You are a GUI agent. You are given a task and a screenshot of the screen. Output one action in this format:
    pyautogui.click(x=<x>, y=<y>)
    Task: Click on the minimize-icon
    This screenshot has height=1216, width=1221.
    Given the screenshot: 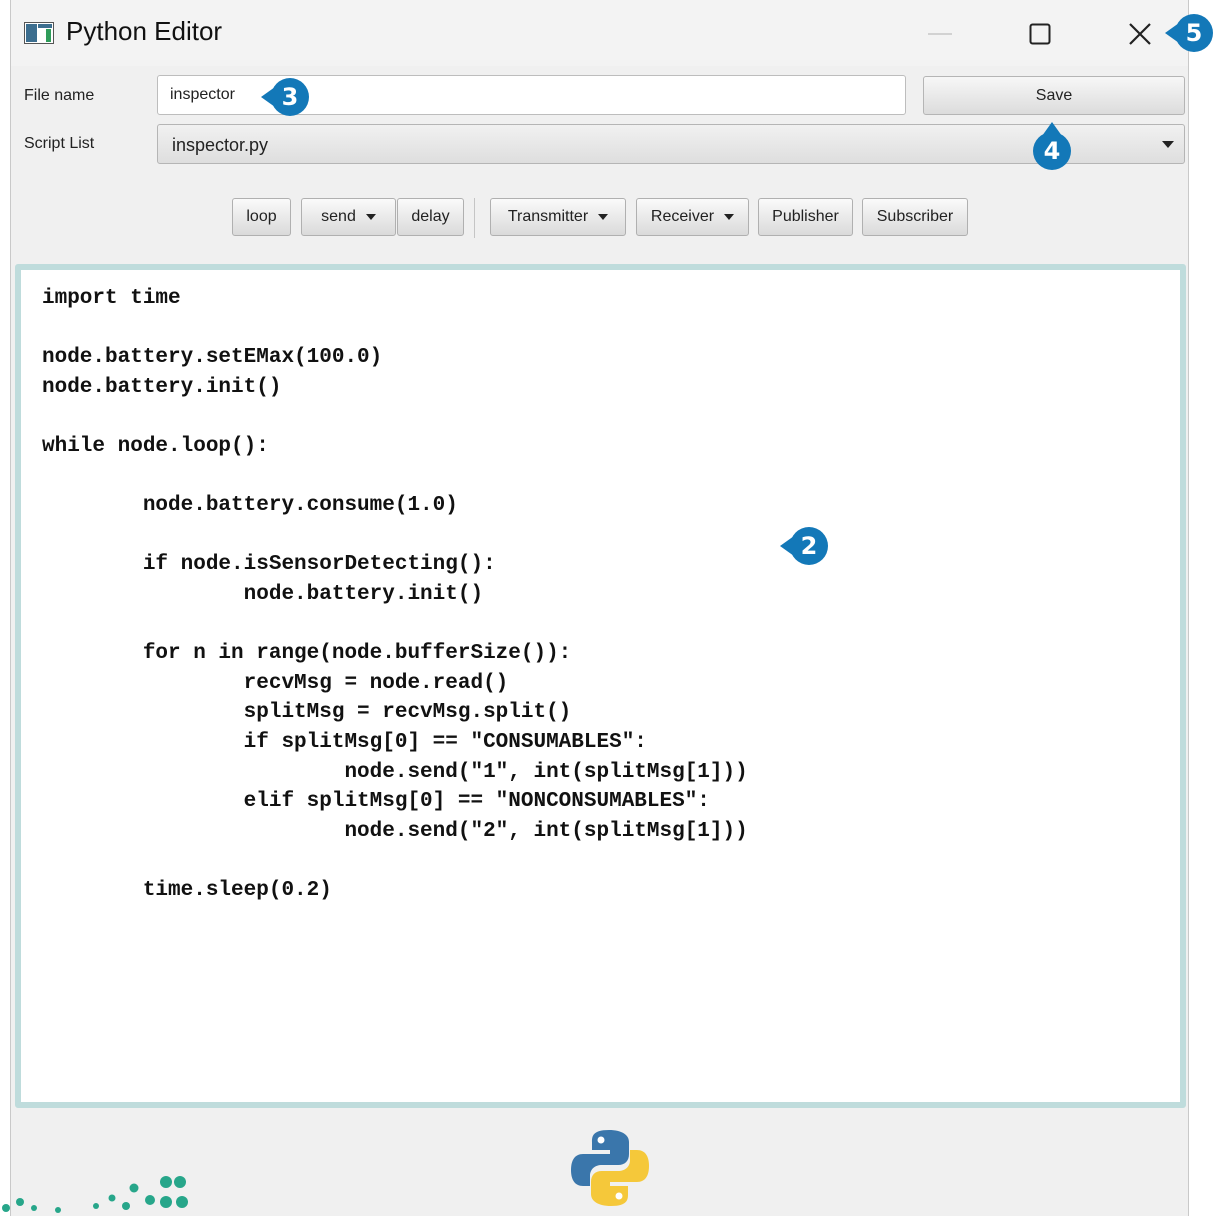 What is the action you would take?
    pyautogui.click(x=940, y=34)
    